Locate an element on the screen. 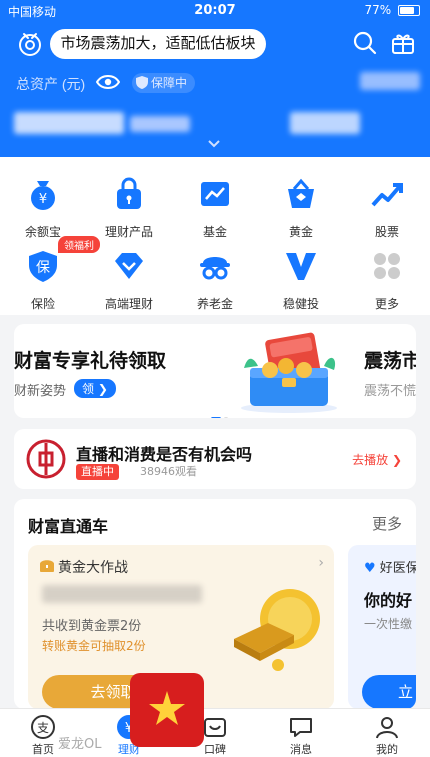 This screenshot has width=430, height=757. grid-label: 保险 is located at coordinates (42, 304).